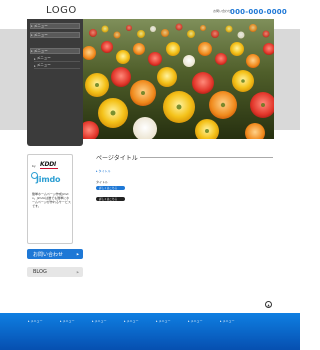 This screenshot has width=320, height=350. Describe the element at coordinates (55, 272) in the screenshot. I see `blog-button: BLOG ▶` at that location.